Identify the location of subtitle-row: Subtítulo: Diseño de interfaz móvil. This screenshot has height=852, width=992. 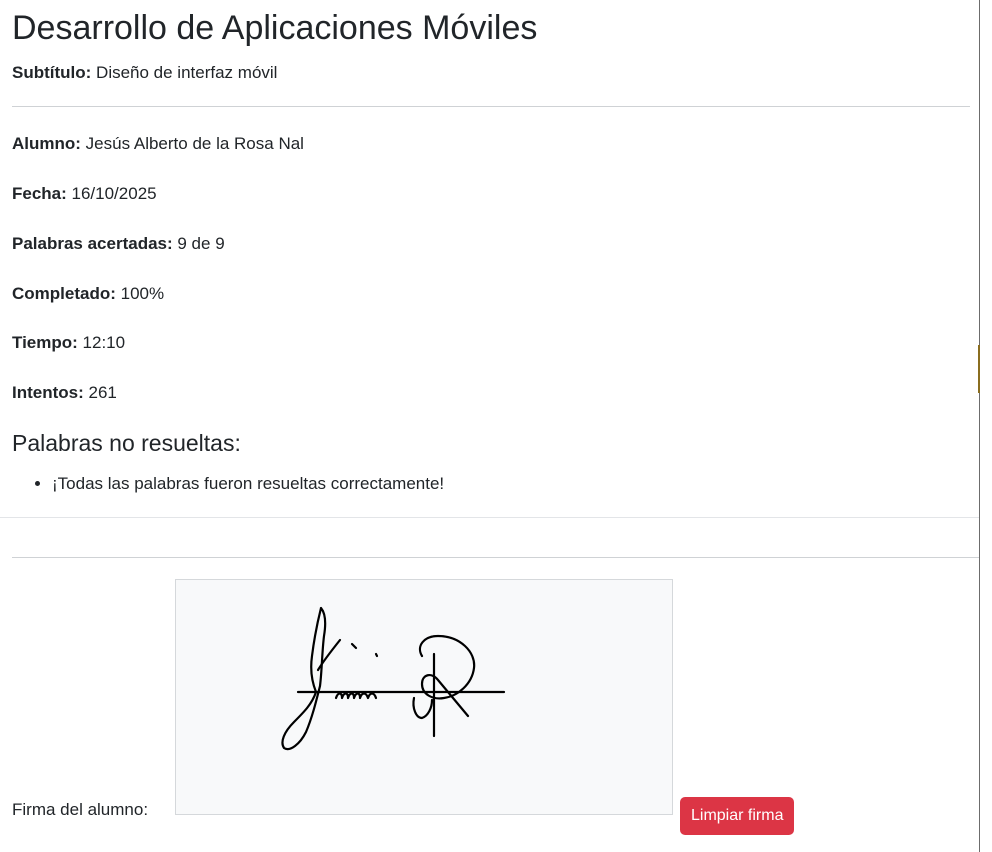
(144, 73).